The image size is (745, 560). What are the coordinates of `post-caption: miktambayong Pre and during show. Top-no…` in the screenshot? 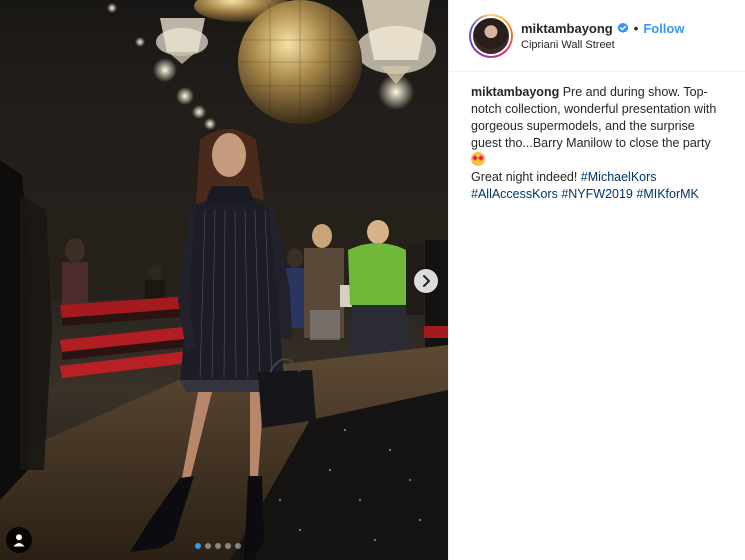 It's located at (597, 137).